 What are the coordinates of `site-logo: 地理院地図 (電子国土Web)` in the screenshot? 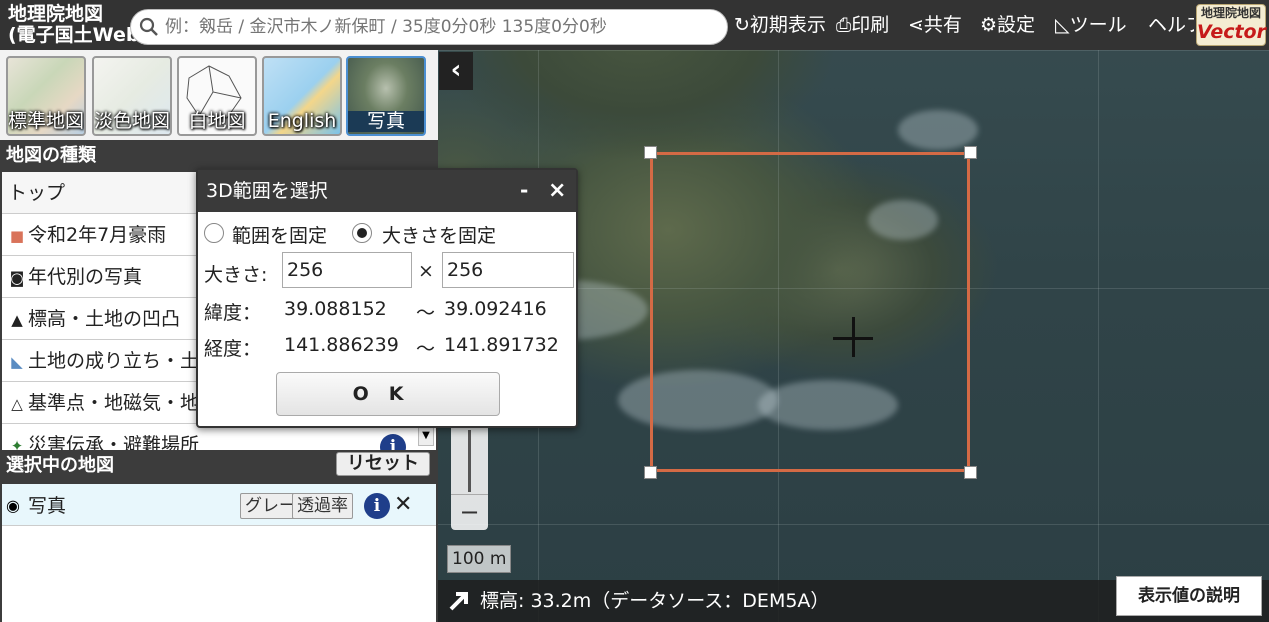 It's located at (78, 25).